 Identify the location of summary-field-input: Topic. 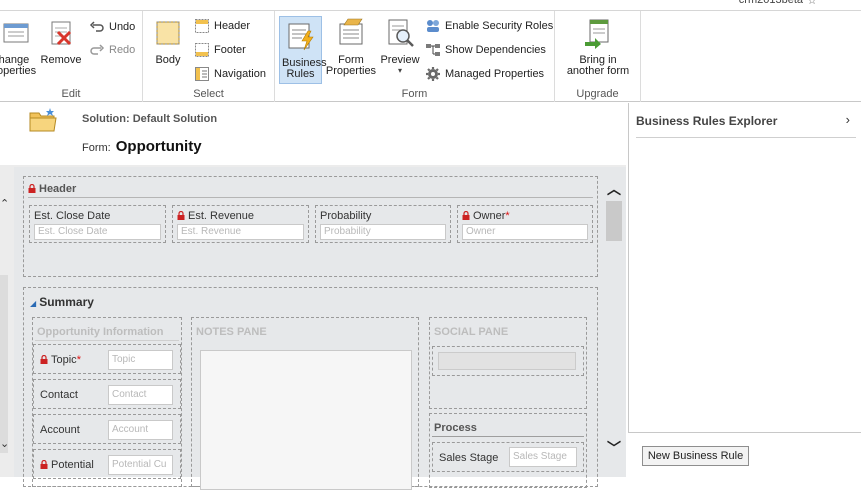
(140, 360).